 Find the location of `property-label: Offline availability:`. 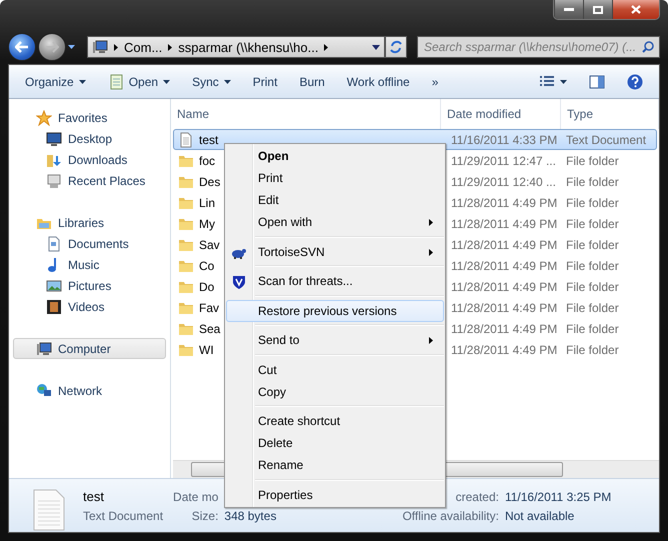

property-label: Offline availability: is located at coordinates (450, 516).